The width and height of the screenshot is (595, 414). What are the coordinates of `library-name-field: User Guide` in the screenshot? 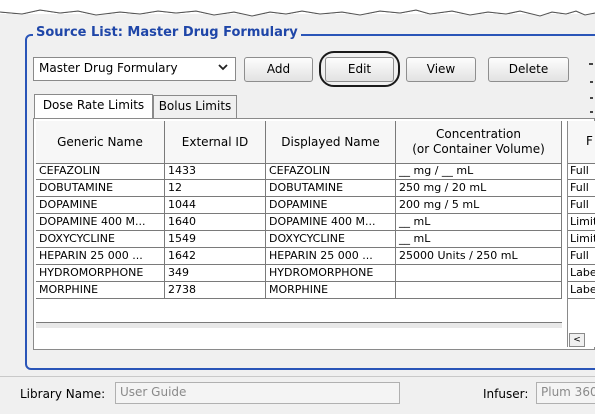 It's located at (257, 393).